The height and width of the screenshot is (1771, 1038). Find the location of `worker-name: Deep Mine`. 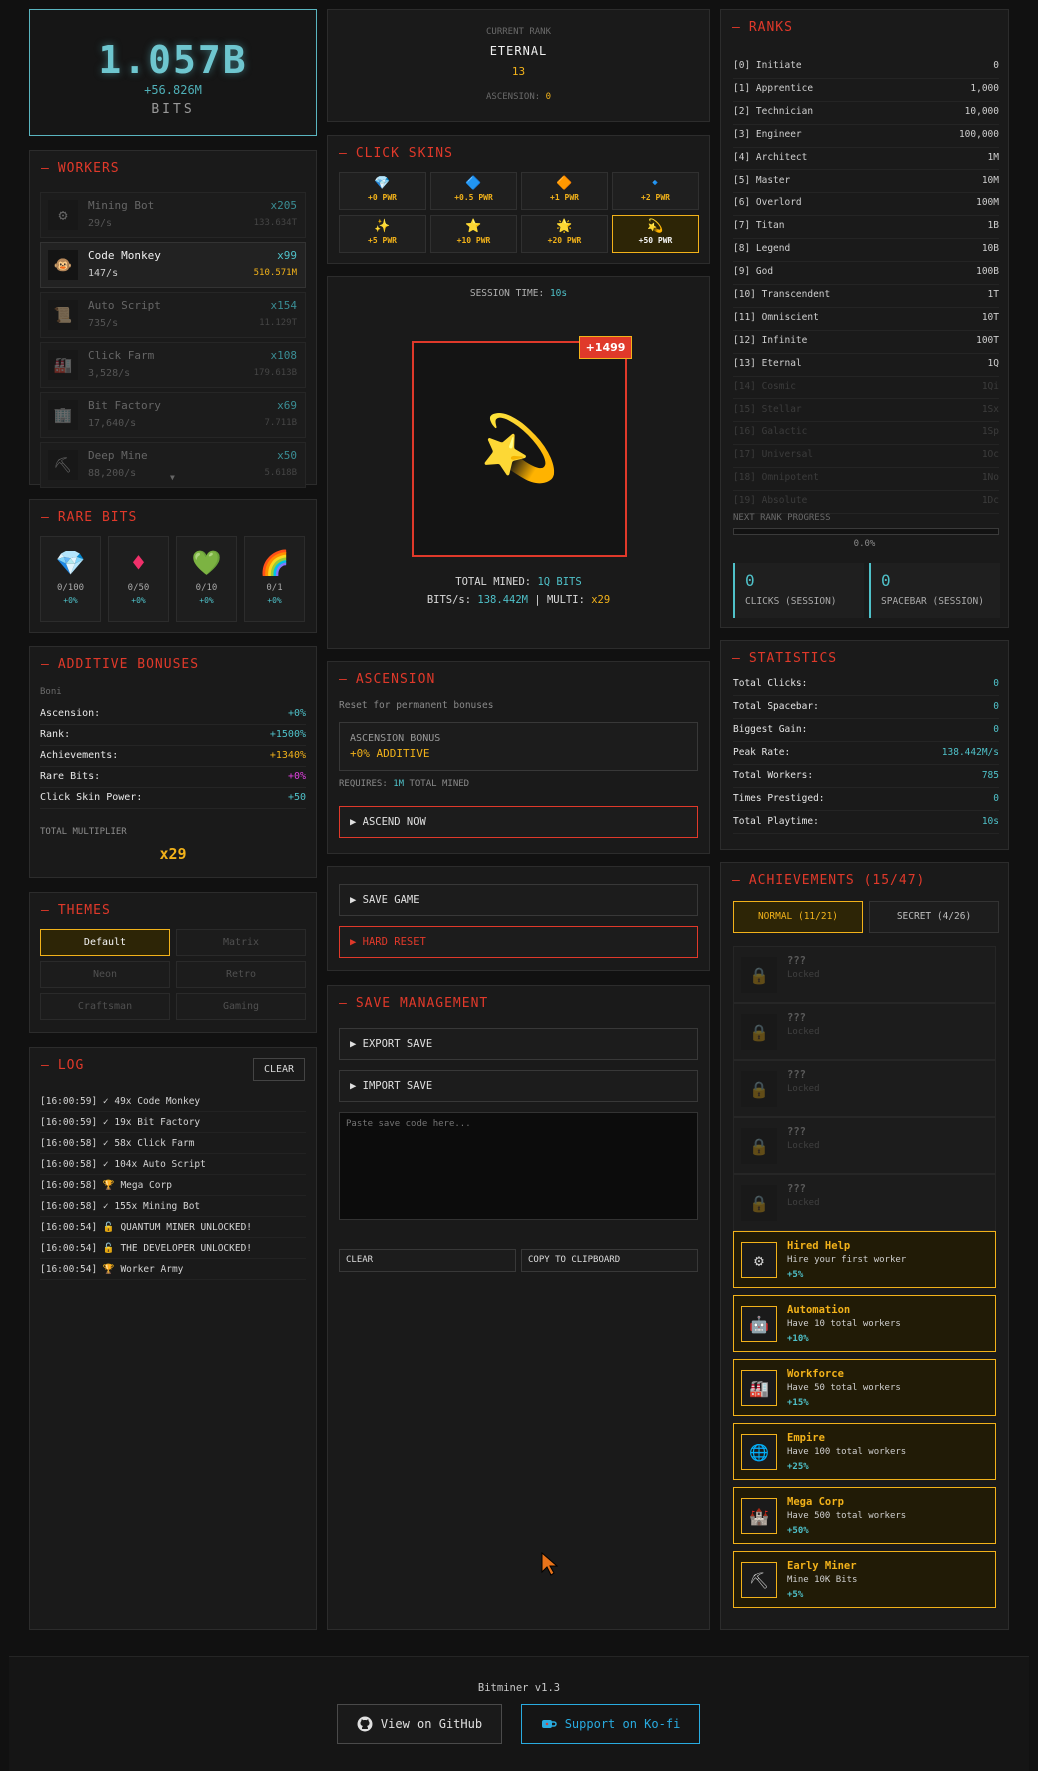

worker-name: Deep Mine is located at coordinates (118, 455).